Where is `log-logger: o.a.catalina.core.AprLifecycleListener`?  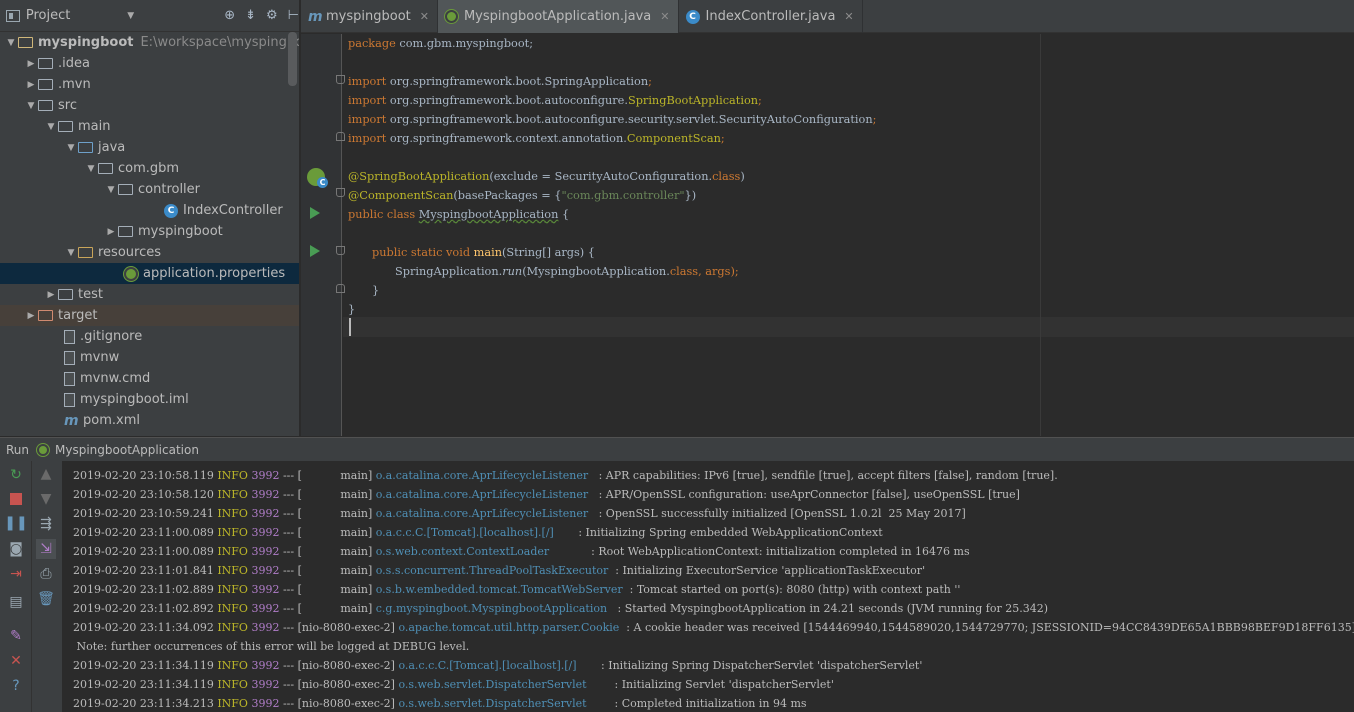 log-logger: o.a.catalina.core.AprLifecycleListener is located at coordinates (485, 513).